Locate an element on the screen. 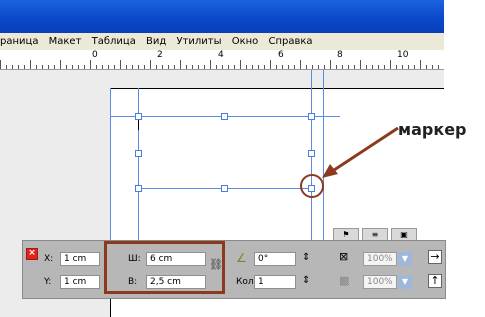 The image size is (485, 317). menu-item-utilities: Утилиты is located at coordinates (199, 41).